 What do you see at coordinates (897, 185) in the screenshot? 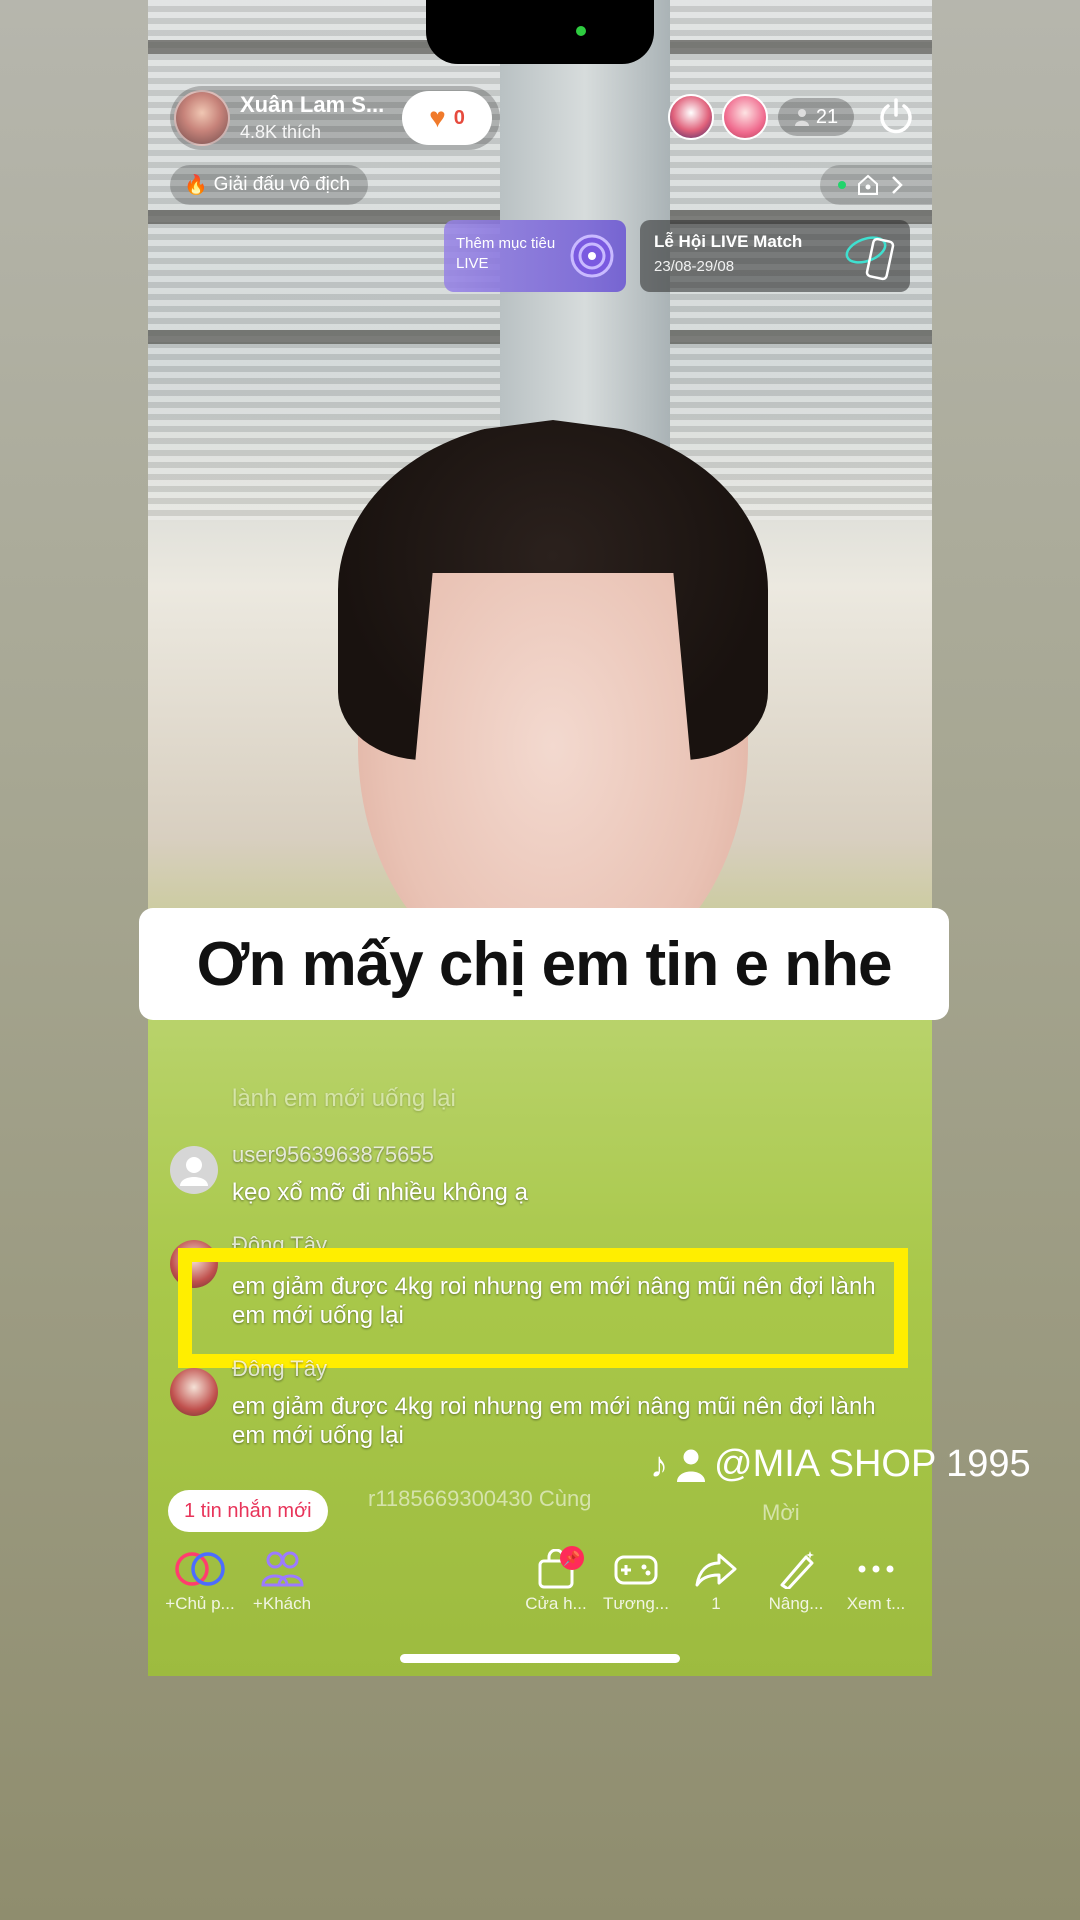
I see `chevron-right-icon` at bounding box center [897, 185].